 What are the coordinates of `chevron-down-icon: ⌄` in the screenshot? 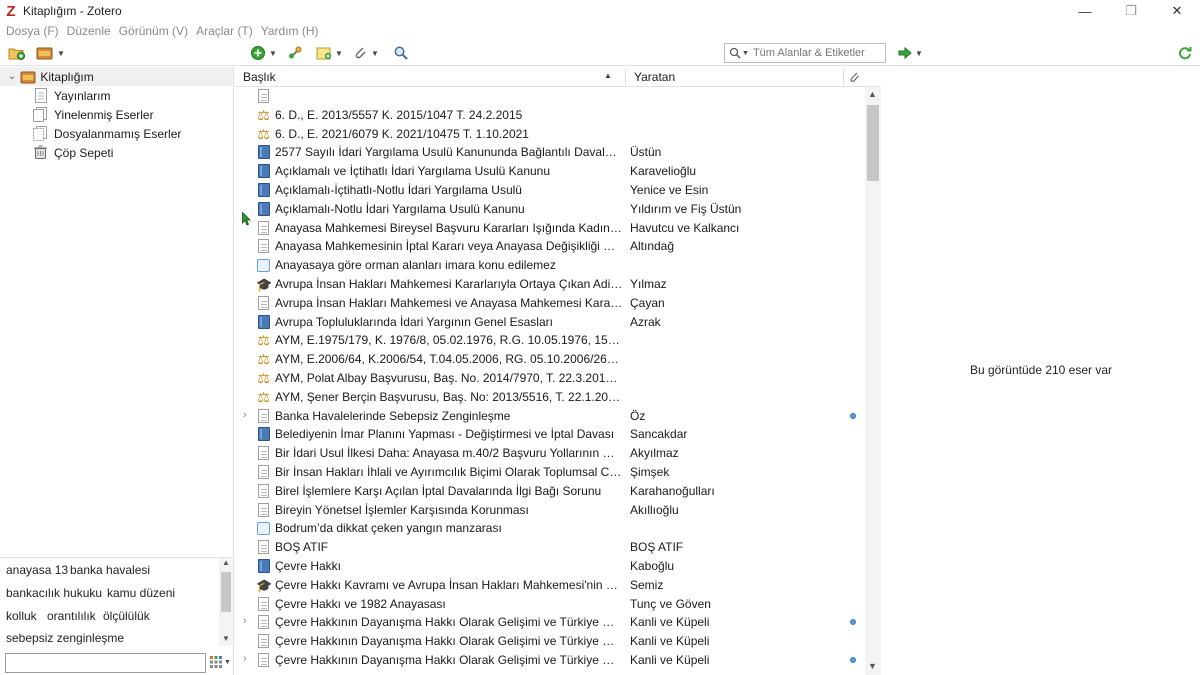 It's located at (12, 76).